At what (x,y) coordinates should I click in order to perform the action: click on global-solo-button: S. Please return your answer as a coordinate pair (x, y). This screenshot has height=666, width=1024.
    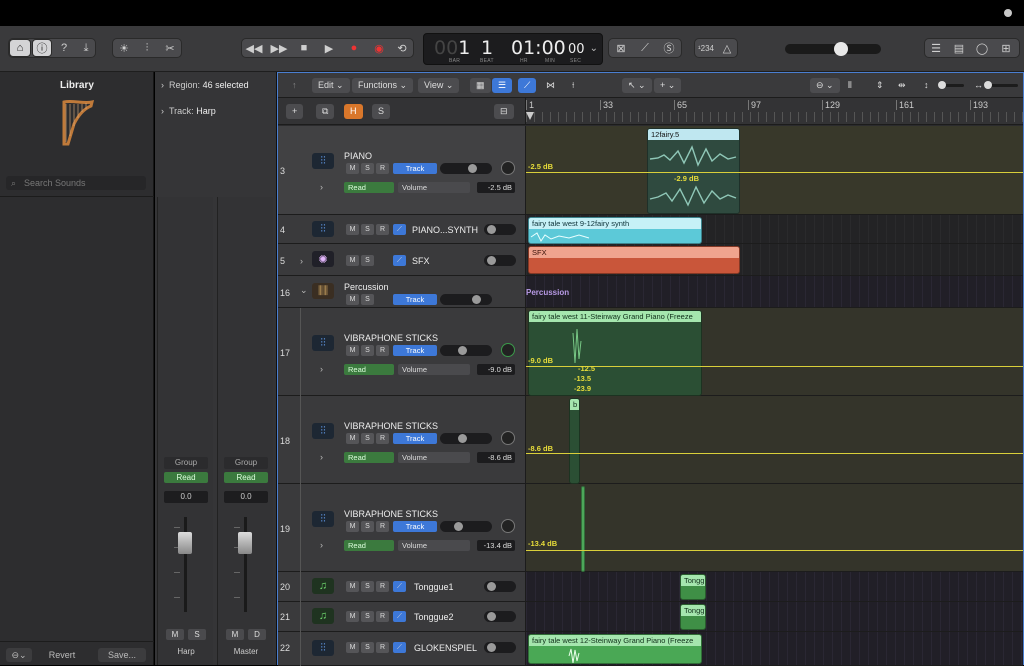
    Looking at the image, I should click on (381, 111).